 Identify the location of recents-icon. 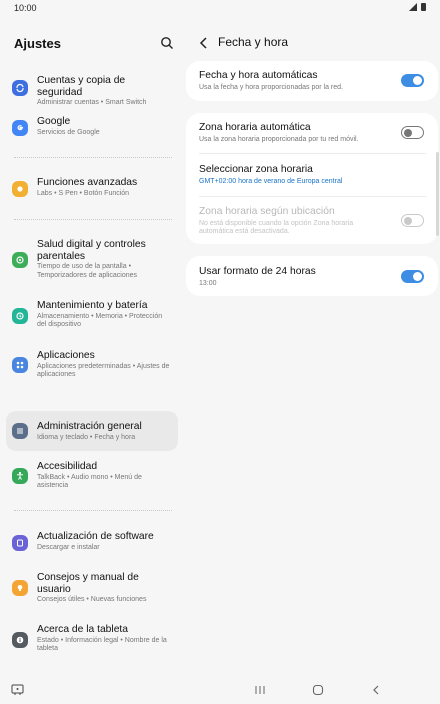
(260, 690).